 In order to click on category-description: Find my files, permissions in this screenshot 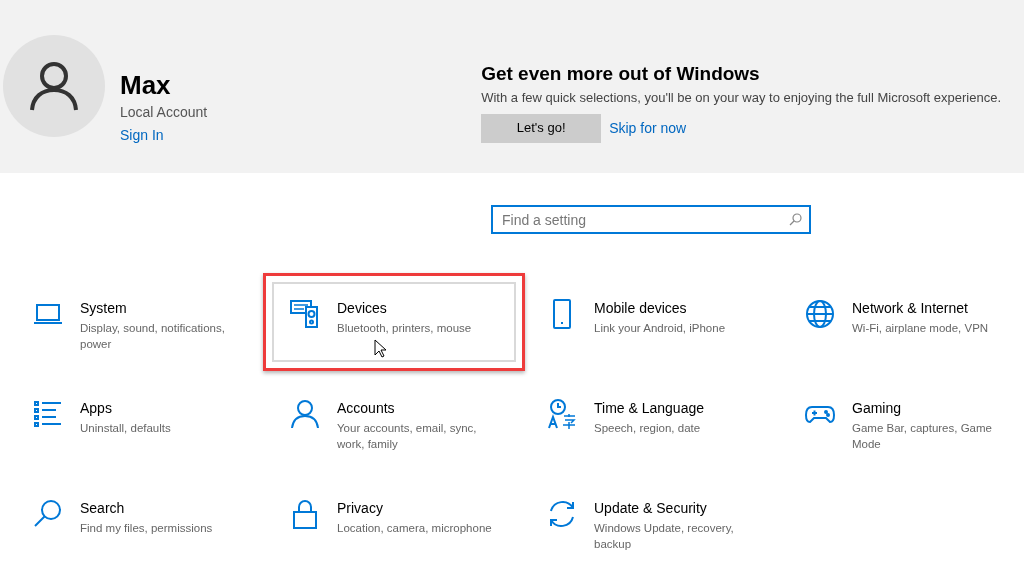, I will do `click(146, 528)`.